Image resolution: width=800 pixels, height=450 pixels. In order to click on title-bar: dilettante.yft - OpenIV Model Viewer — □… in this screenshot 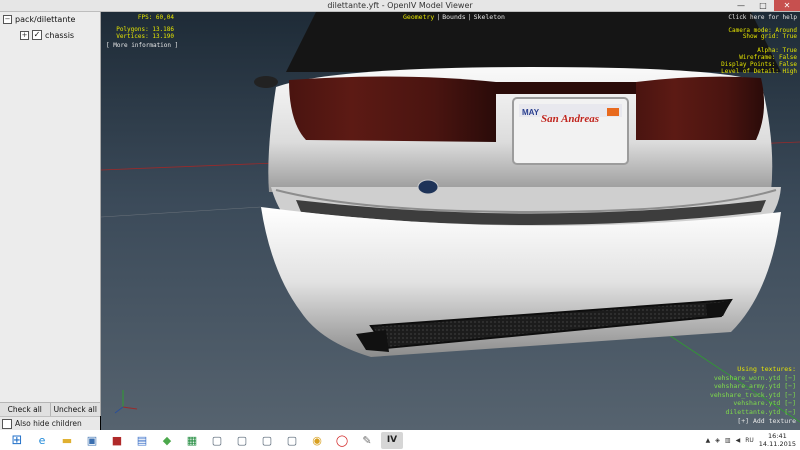, I will do `click(400, 6)`.